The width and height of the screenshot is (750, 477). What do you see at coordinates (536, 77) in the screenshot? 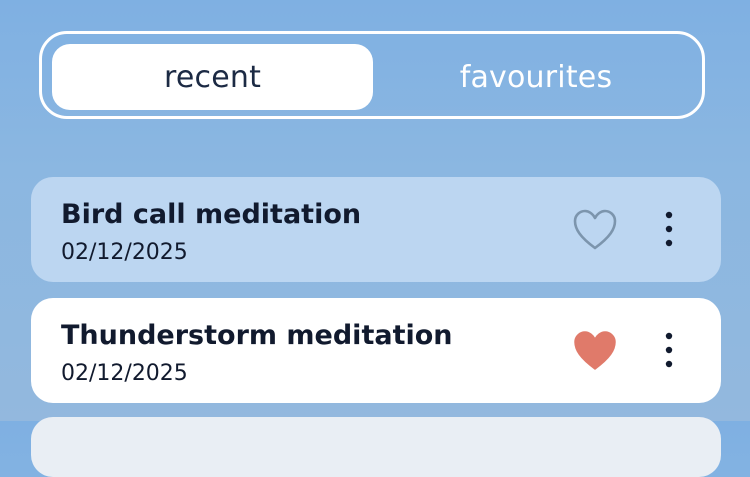
I see `tab-favourites: favourites` at bounding box center [536, 77].